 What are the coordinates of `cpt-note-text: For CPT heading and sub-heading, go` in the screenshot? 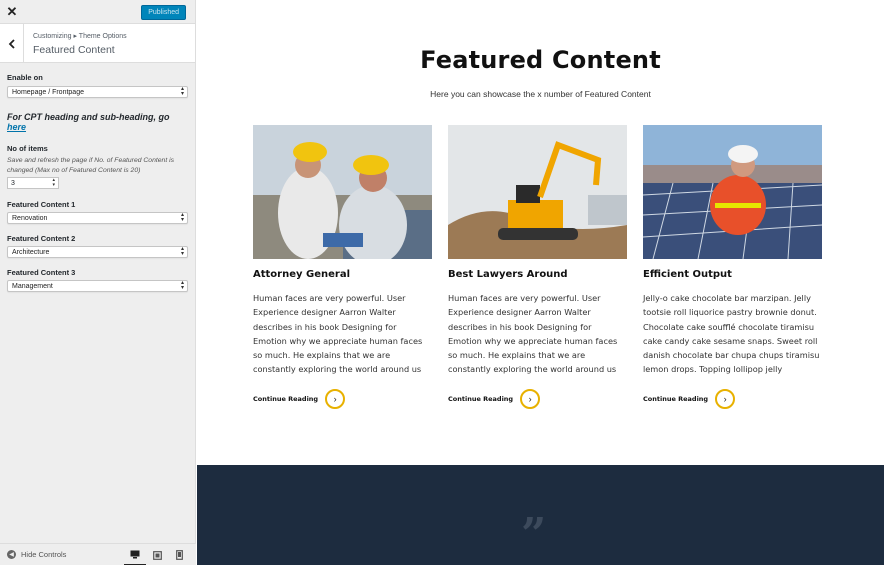 It's located at (88, 117).